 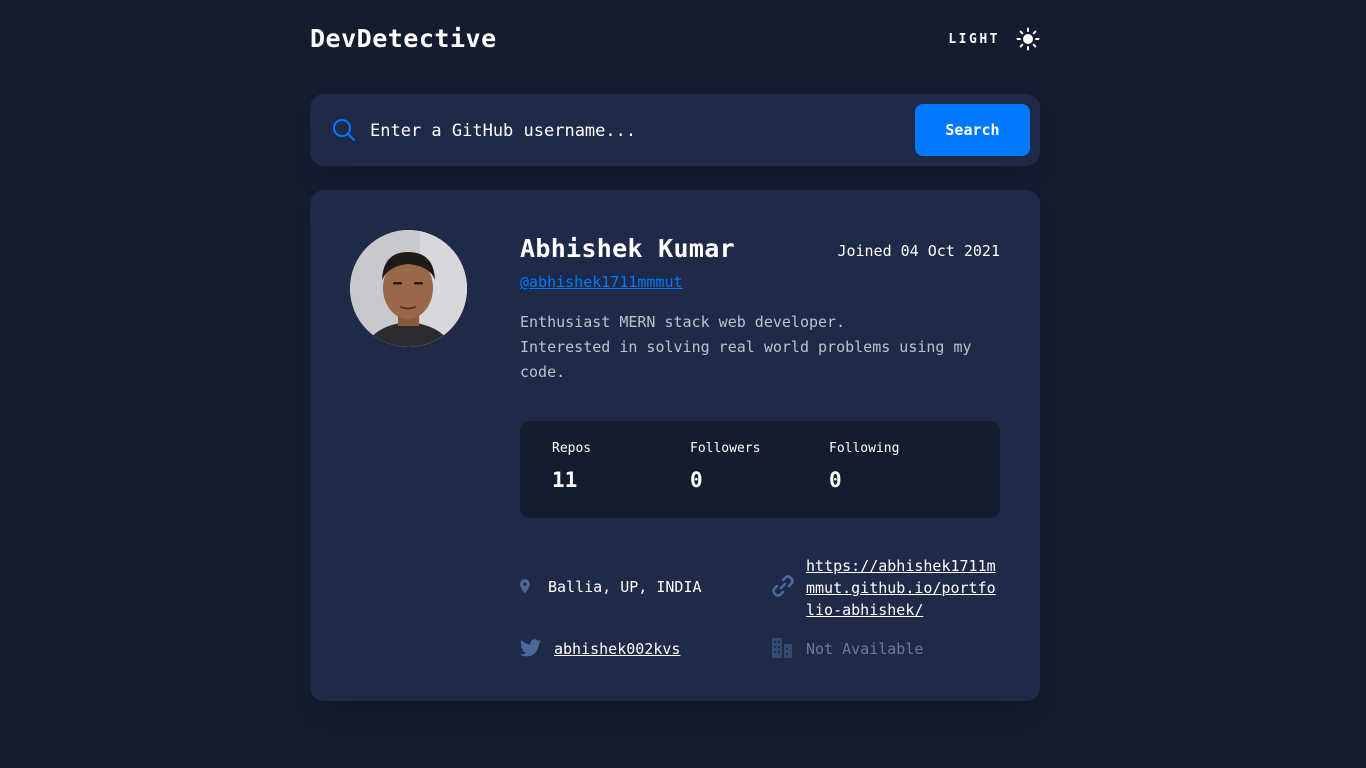 What do you see at coordinates (525, 586) in the screenshot?
I see `location-pin-icon` at bounding box center [525, 586].